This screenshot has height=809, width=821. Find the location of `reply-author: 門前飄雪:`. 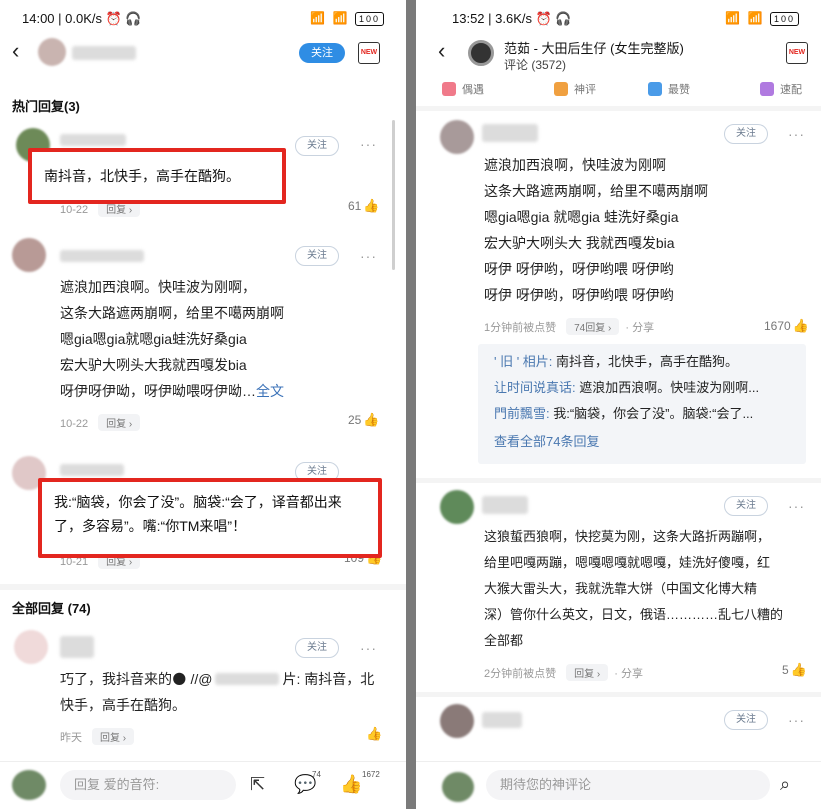

reply-author: 門前飄雪: is located at coordinates (522, 413).